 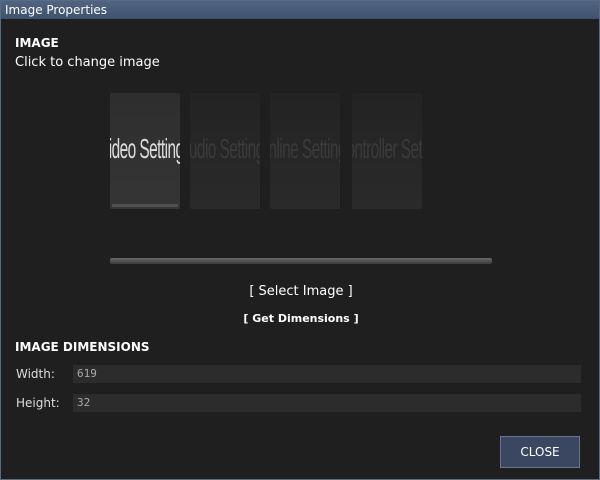 I want to click on preview-tile-audio-settings: Audio Settings, so click(x=225, y=151).